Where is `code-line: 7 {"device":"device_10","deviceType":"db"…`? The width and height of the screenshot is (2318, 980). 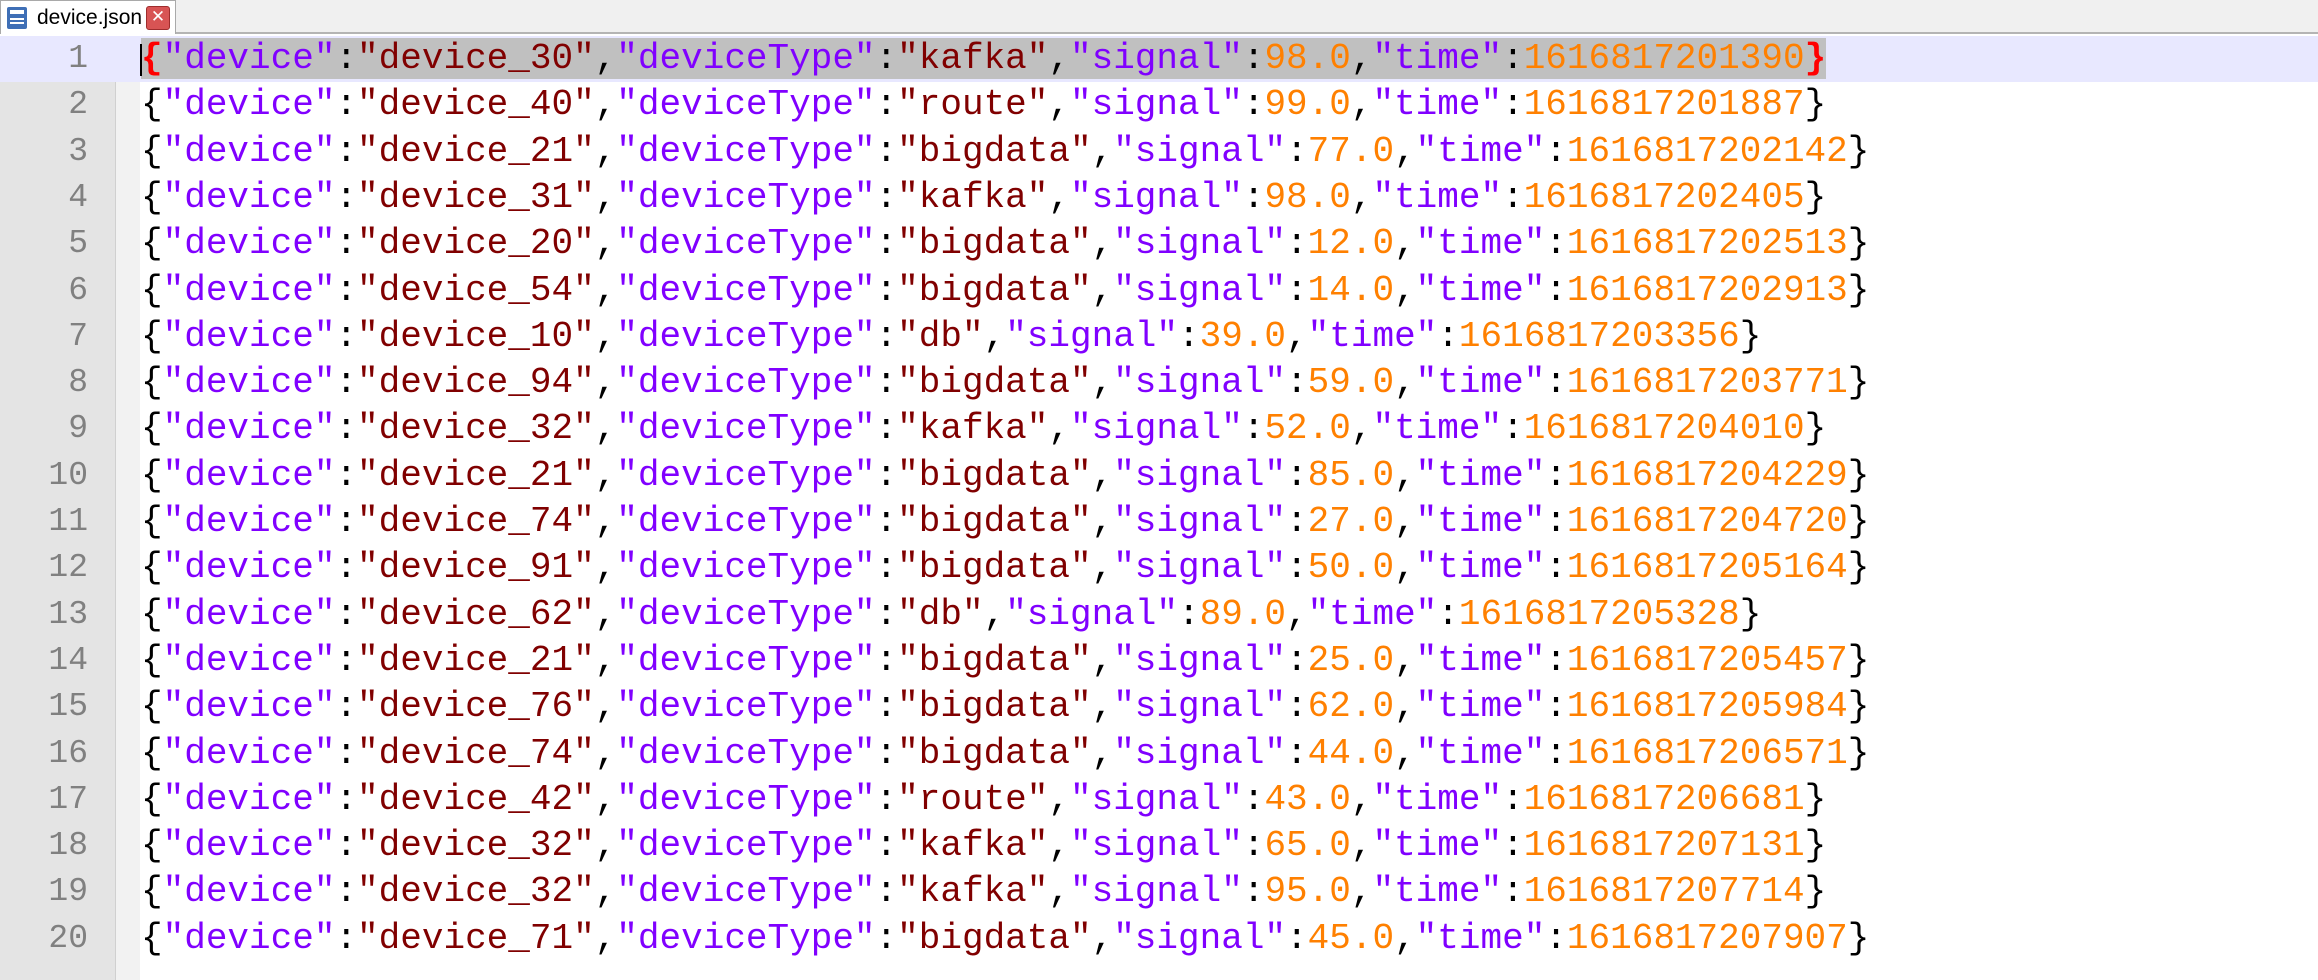
code-line: 7 {"device":"device_10","deviceType":"db"… is located at coordinates (1159, 337).